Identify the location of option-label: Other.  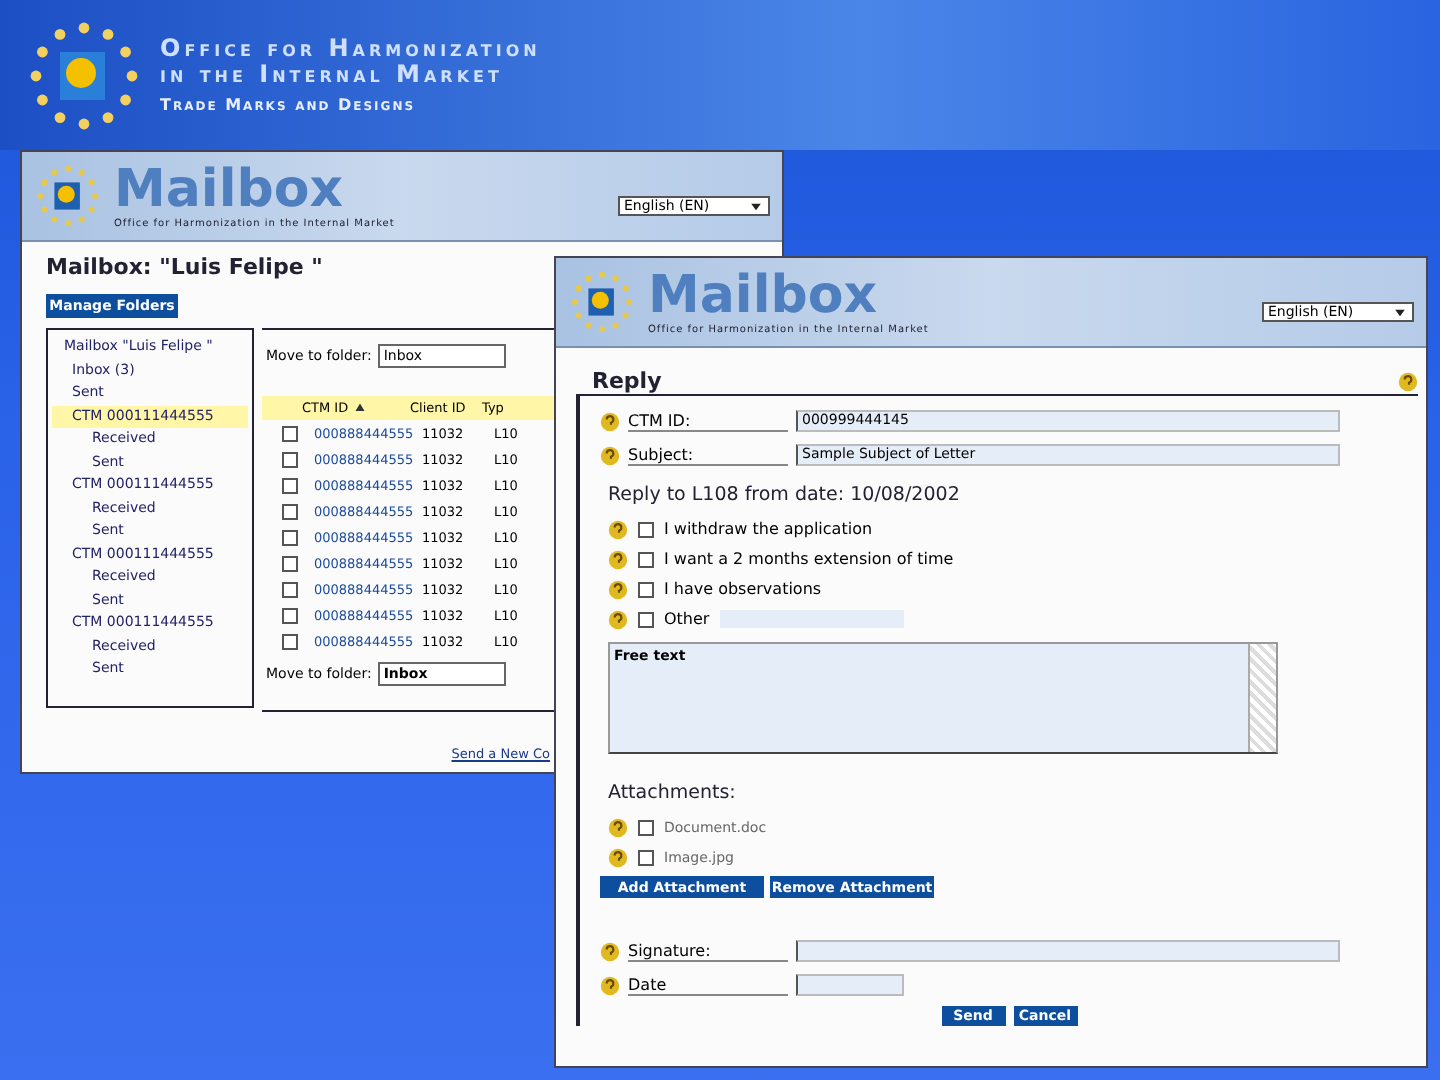
(687, 619).